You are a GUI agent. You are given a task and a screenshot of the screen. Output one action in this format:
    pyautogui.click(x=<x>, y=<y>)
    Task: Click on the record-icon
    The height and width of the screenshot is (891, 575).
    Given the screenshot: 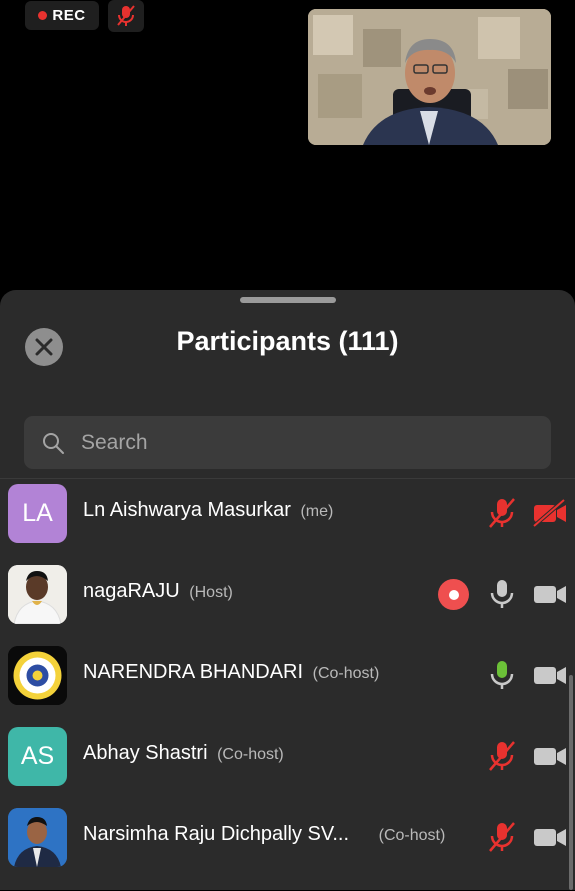 What is the action you would take?
    pyautogui.click(x=453, y=594)
    